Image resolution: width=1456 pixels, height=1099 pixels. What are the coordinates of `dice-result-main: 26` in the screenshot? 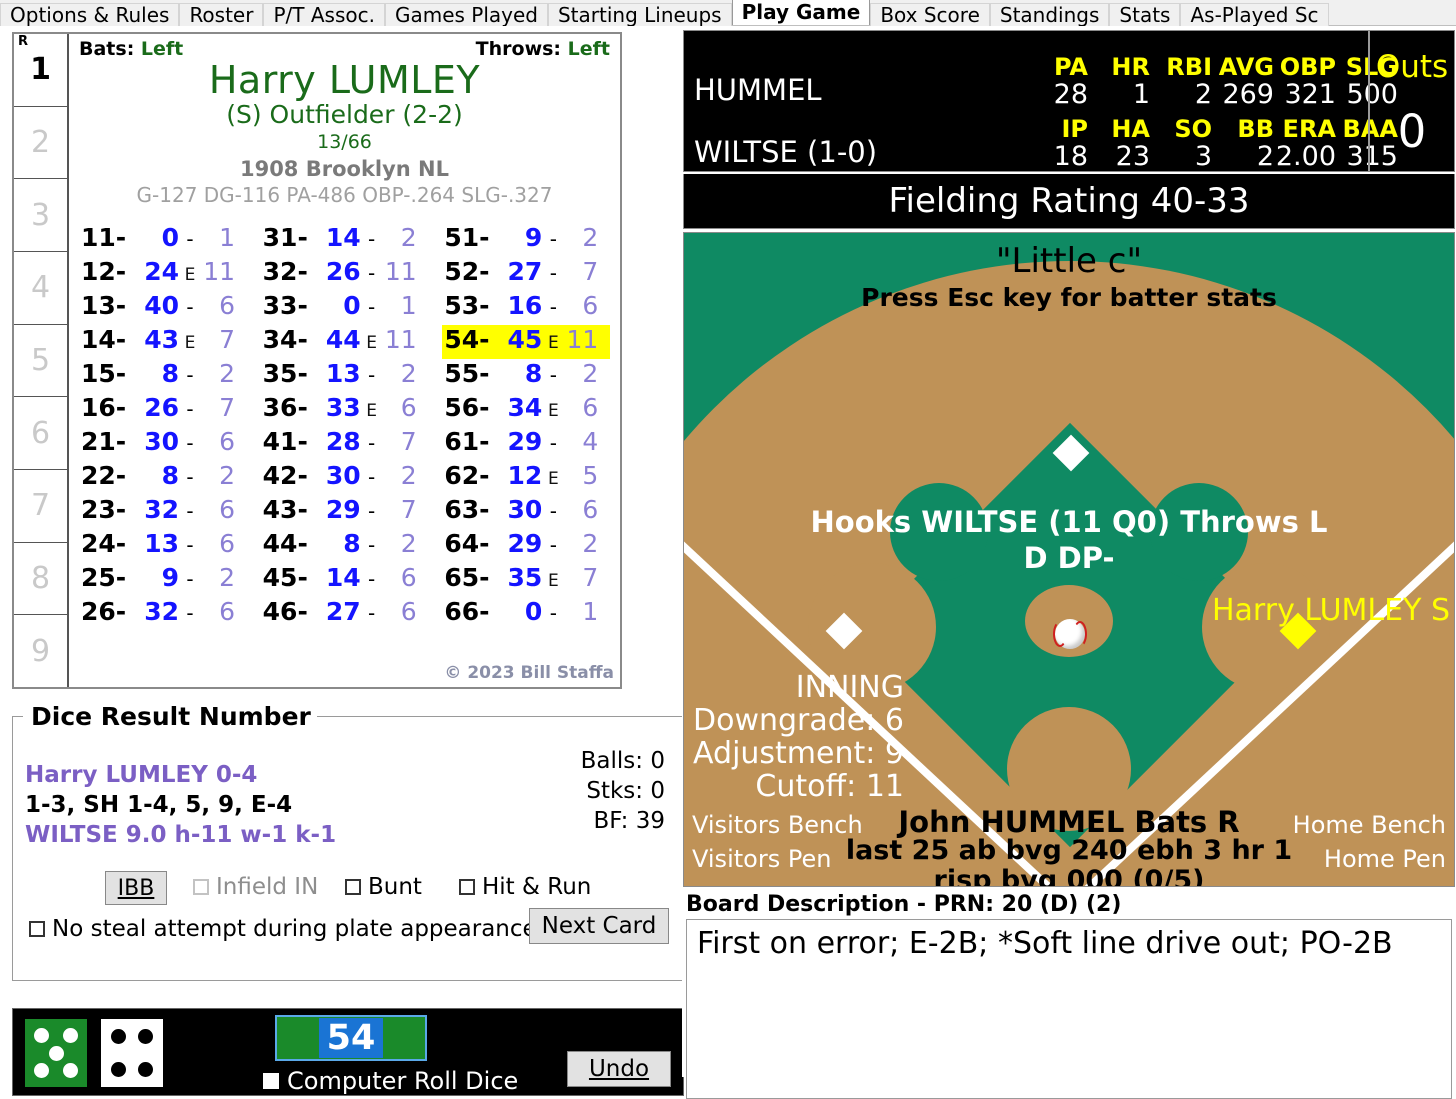 It's located at (161, 407).